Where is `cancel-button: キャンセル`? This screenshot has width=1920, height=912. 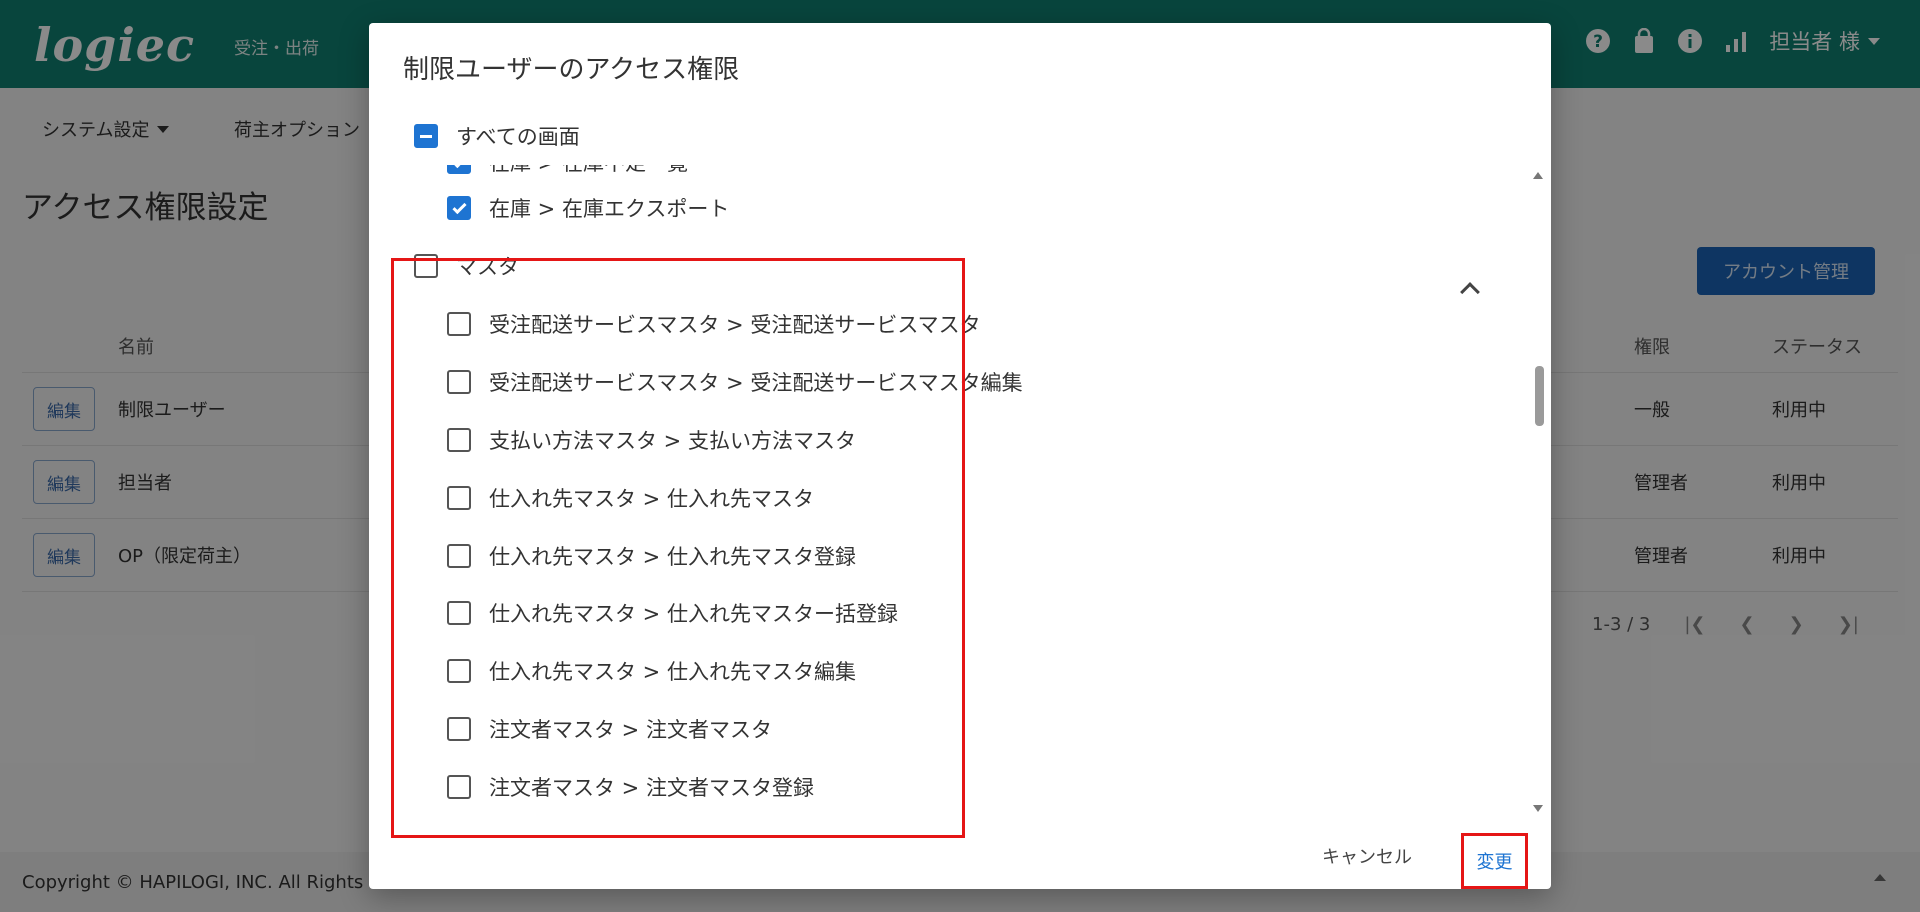
cancel-button: キャンセル is located at coordinates (1367, 856).